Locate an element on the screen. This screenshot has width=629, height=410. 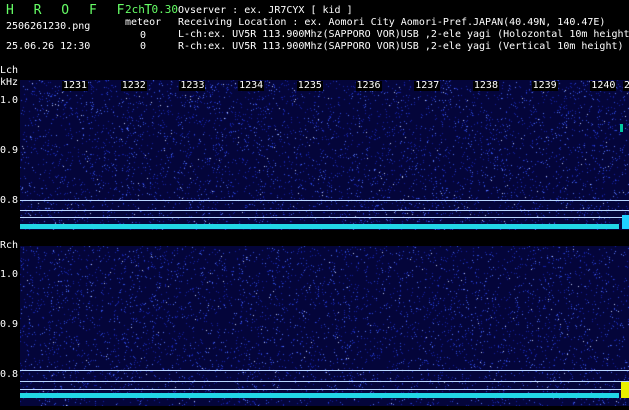
minute-label: 1231 is located at coordinates (75, 85).